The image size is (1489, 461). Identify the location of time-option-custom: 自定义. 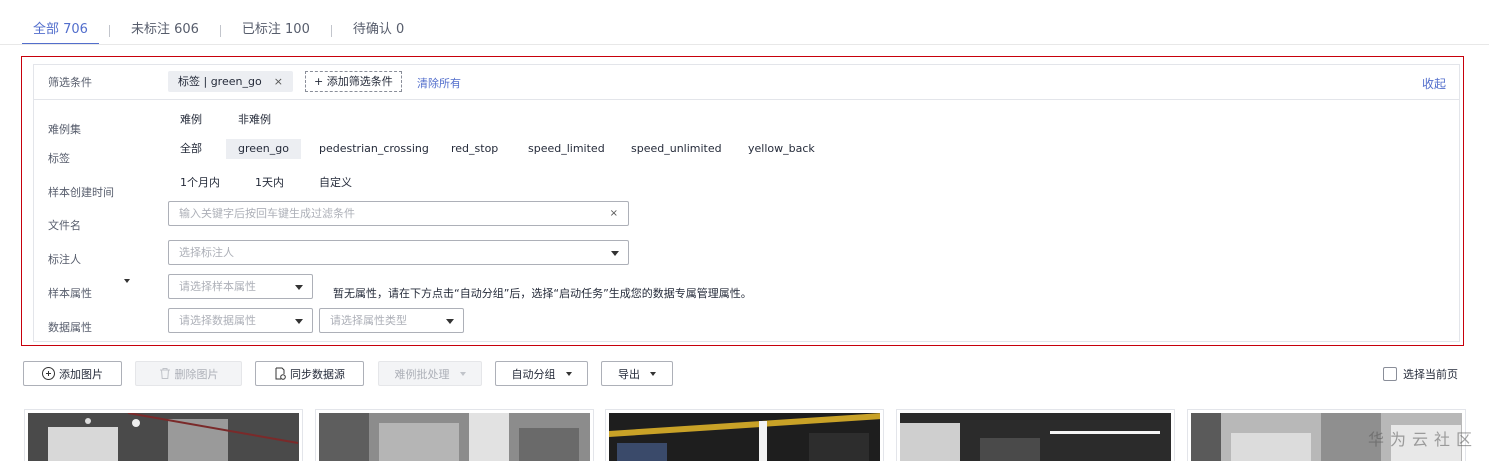
(335, 183).